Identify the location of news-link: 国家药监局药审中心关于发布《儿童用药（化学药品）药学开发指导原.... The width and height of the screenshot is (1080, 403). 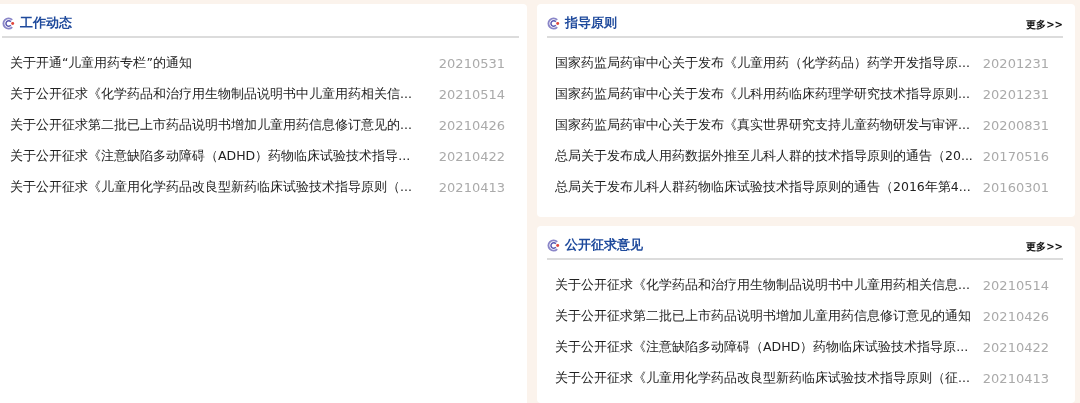
(764, 63).